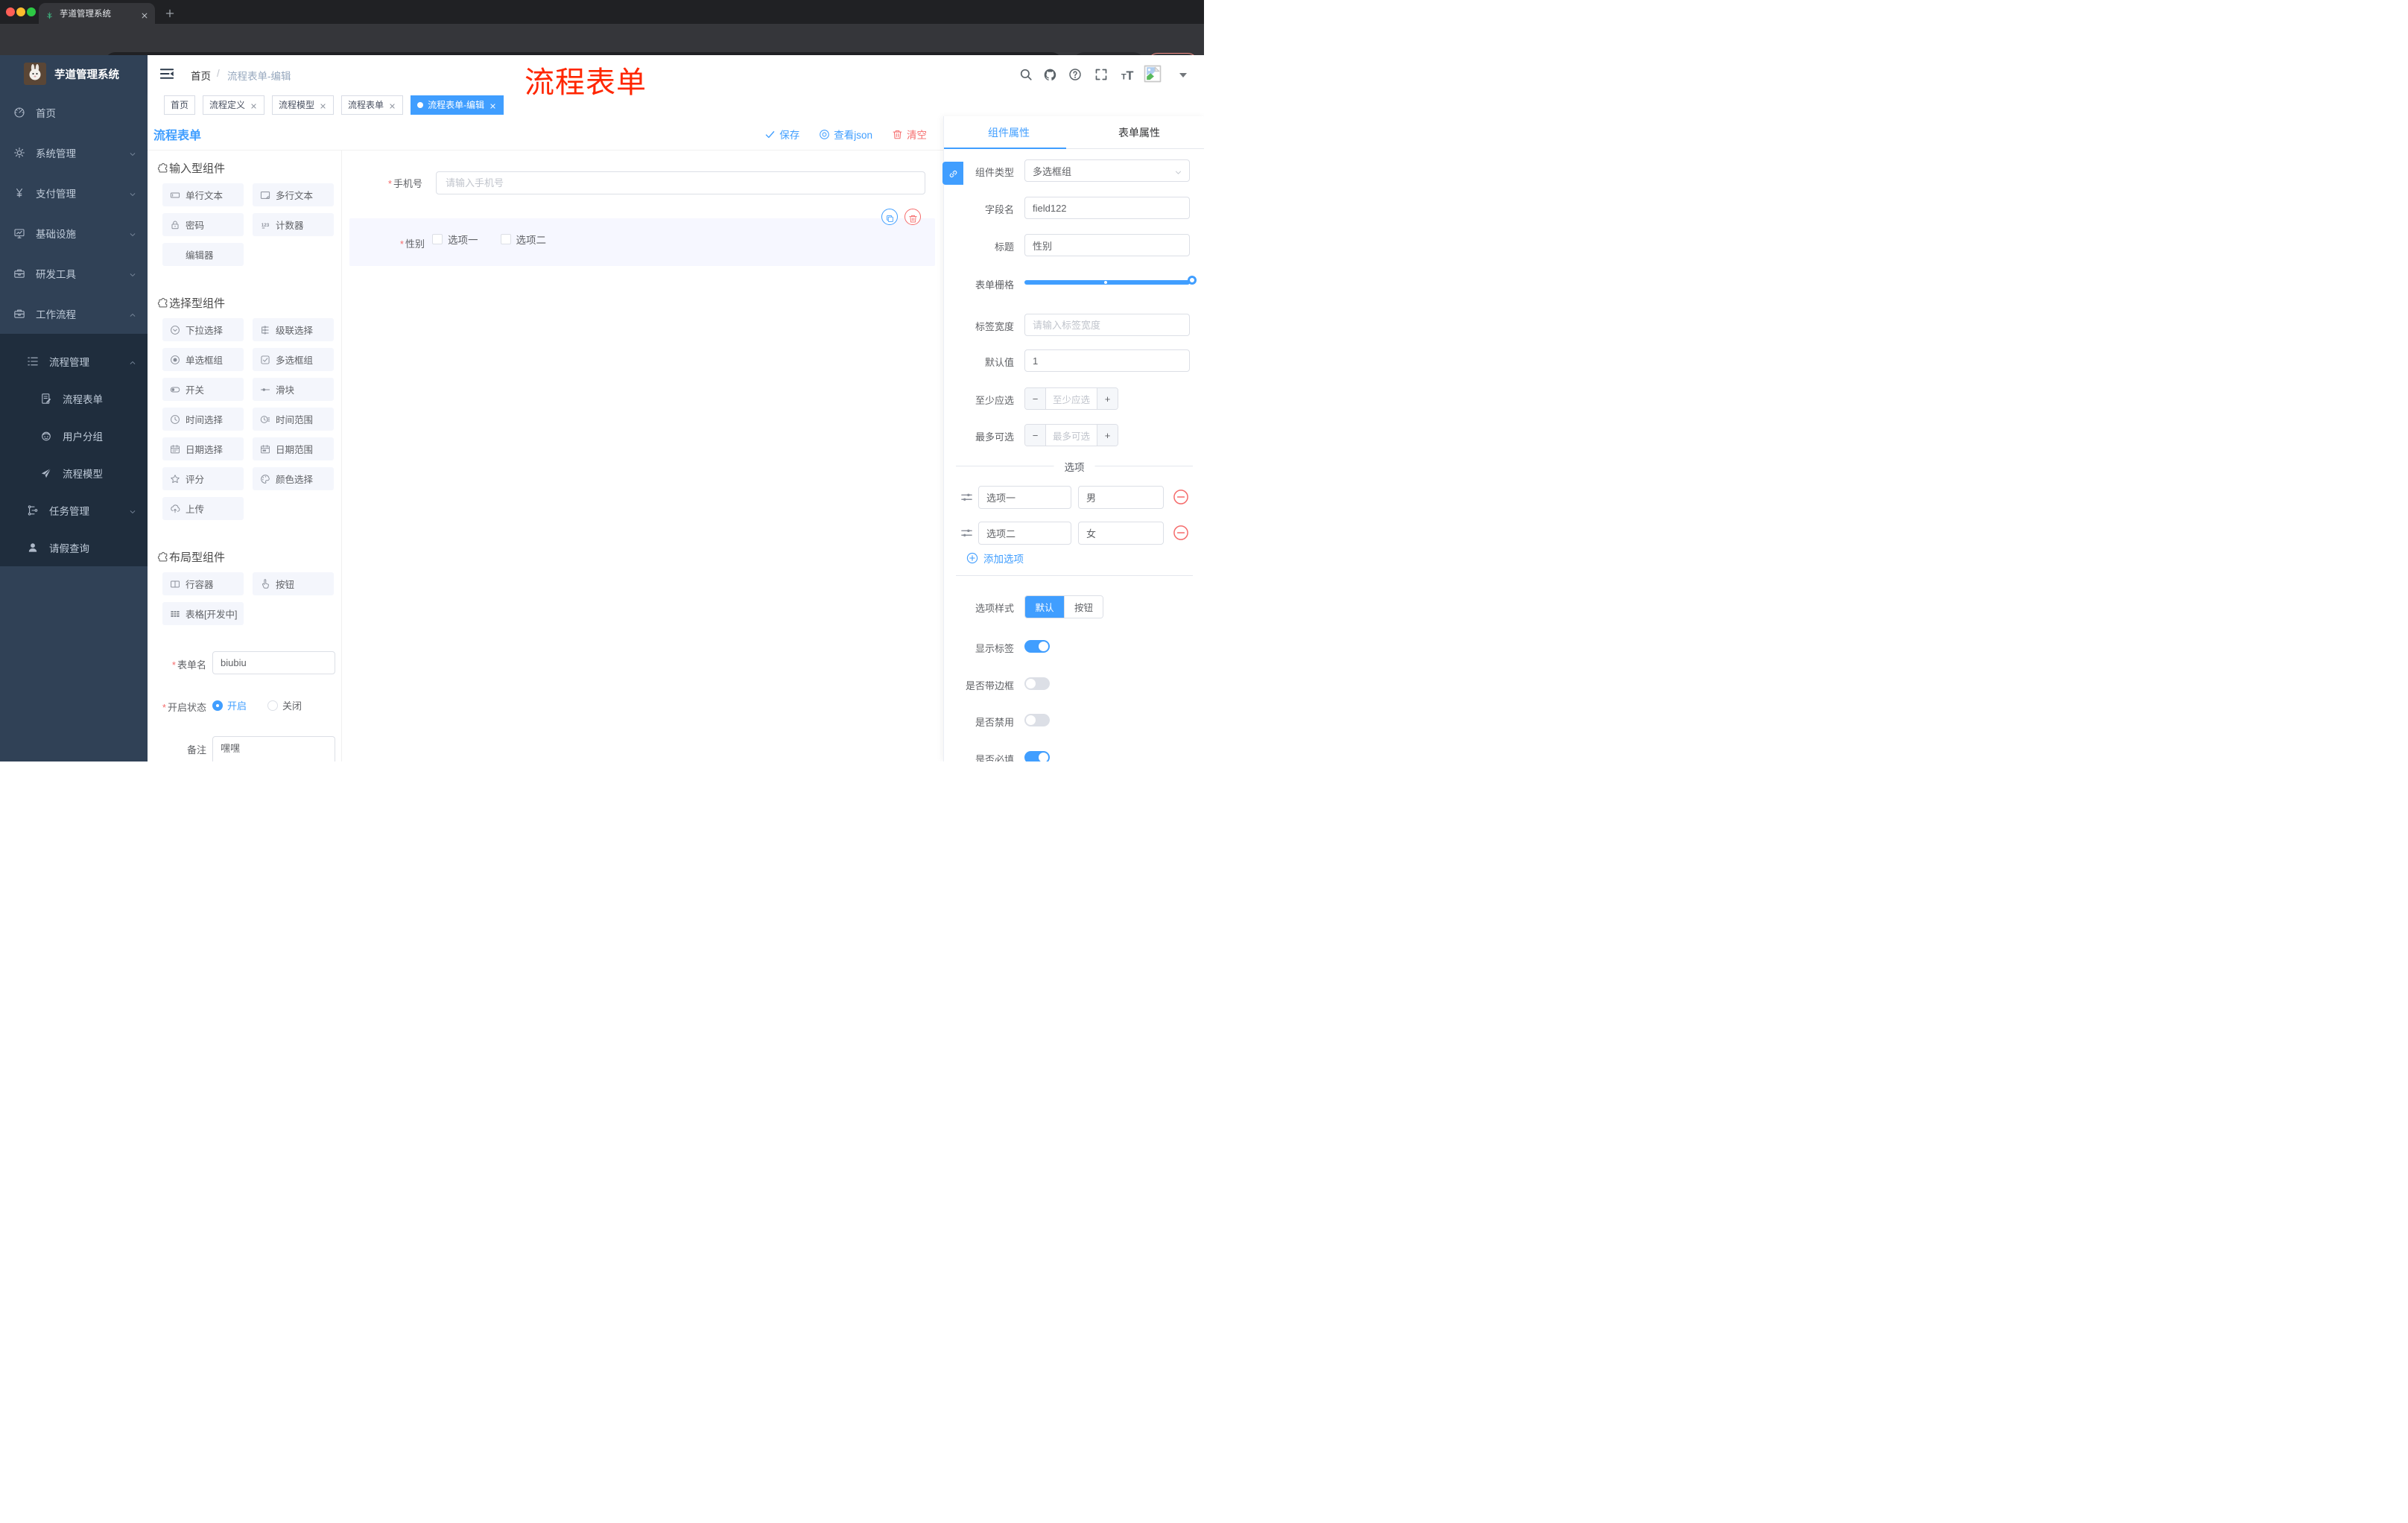 The width and height of the screenshot is (2408, 1523). Describe the element at coordinates (1153, 73) in the screenshot. I see `avatar-broken-image` at that location.